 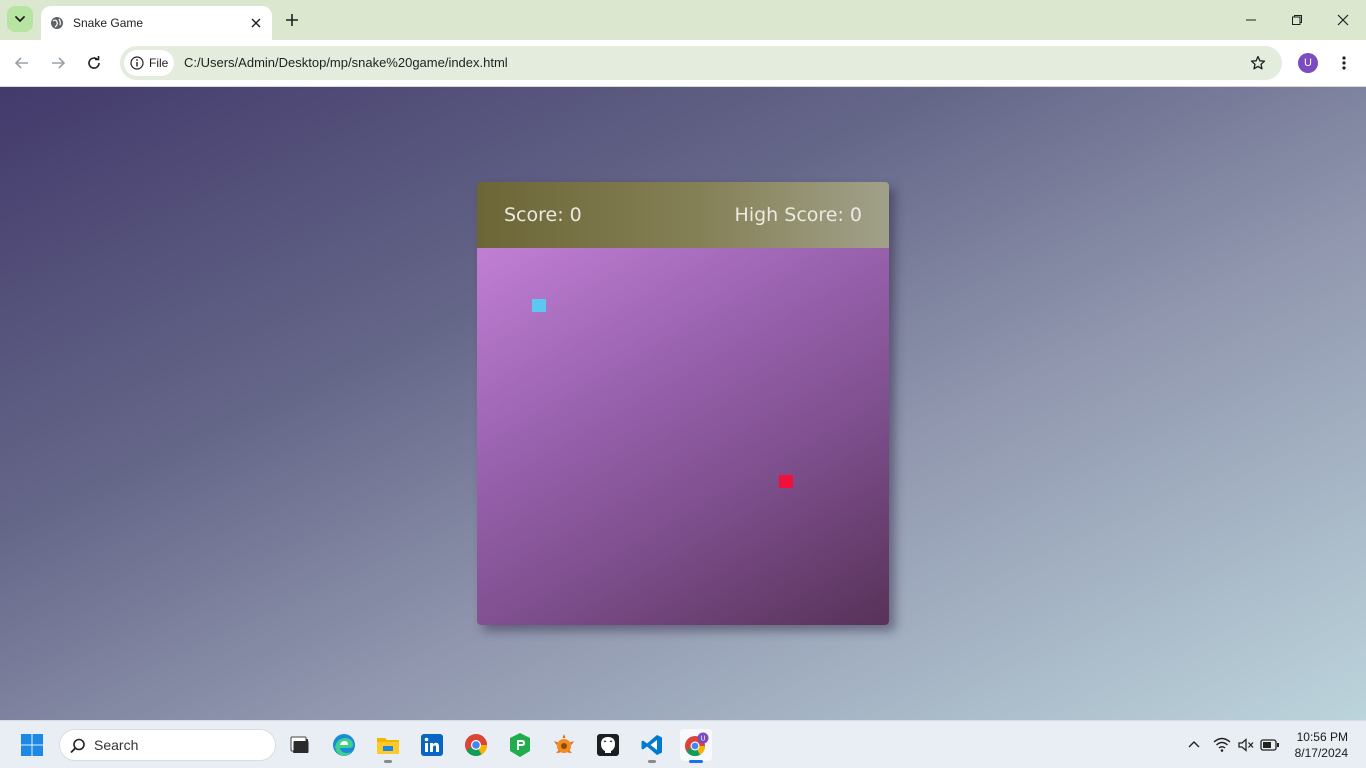 What do you see at coordinates (77, 746) in the screenshot?
I see `search-icon` at bounding box center [77, 746].